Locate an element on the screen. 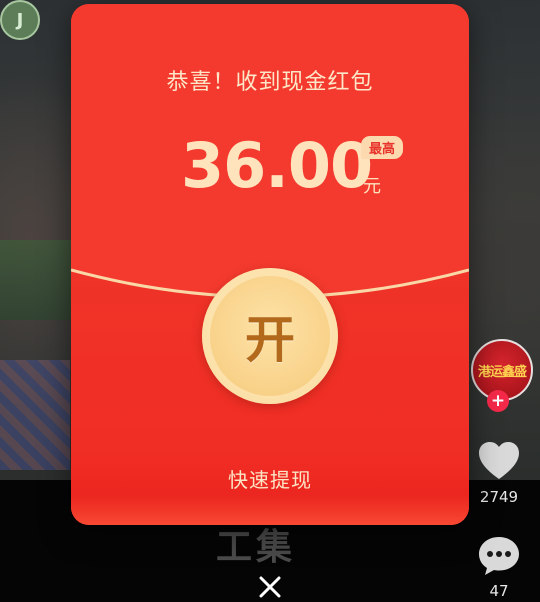 This screenshot has height=602, width=540. close-button is located at coordinates (270, 587).